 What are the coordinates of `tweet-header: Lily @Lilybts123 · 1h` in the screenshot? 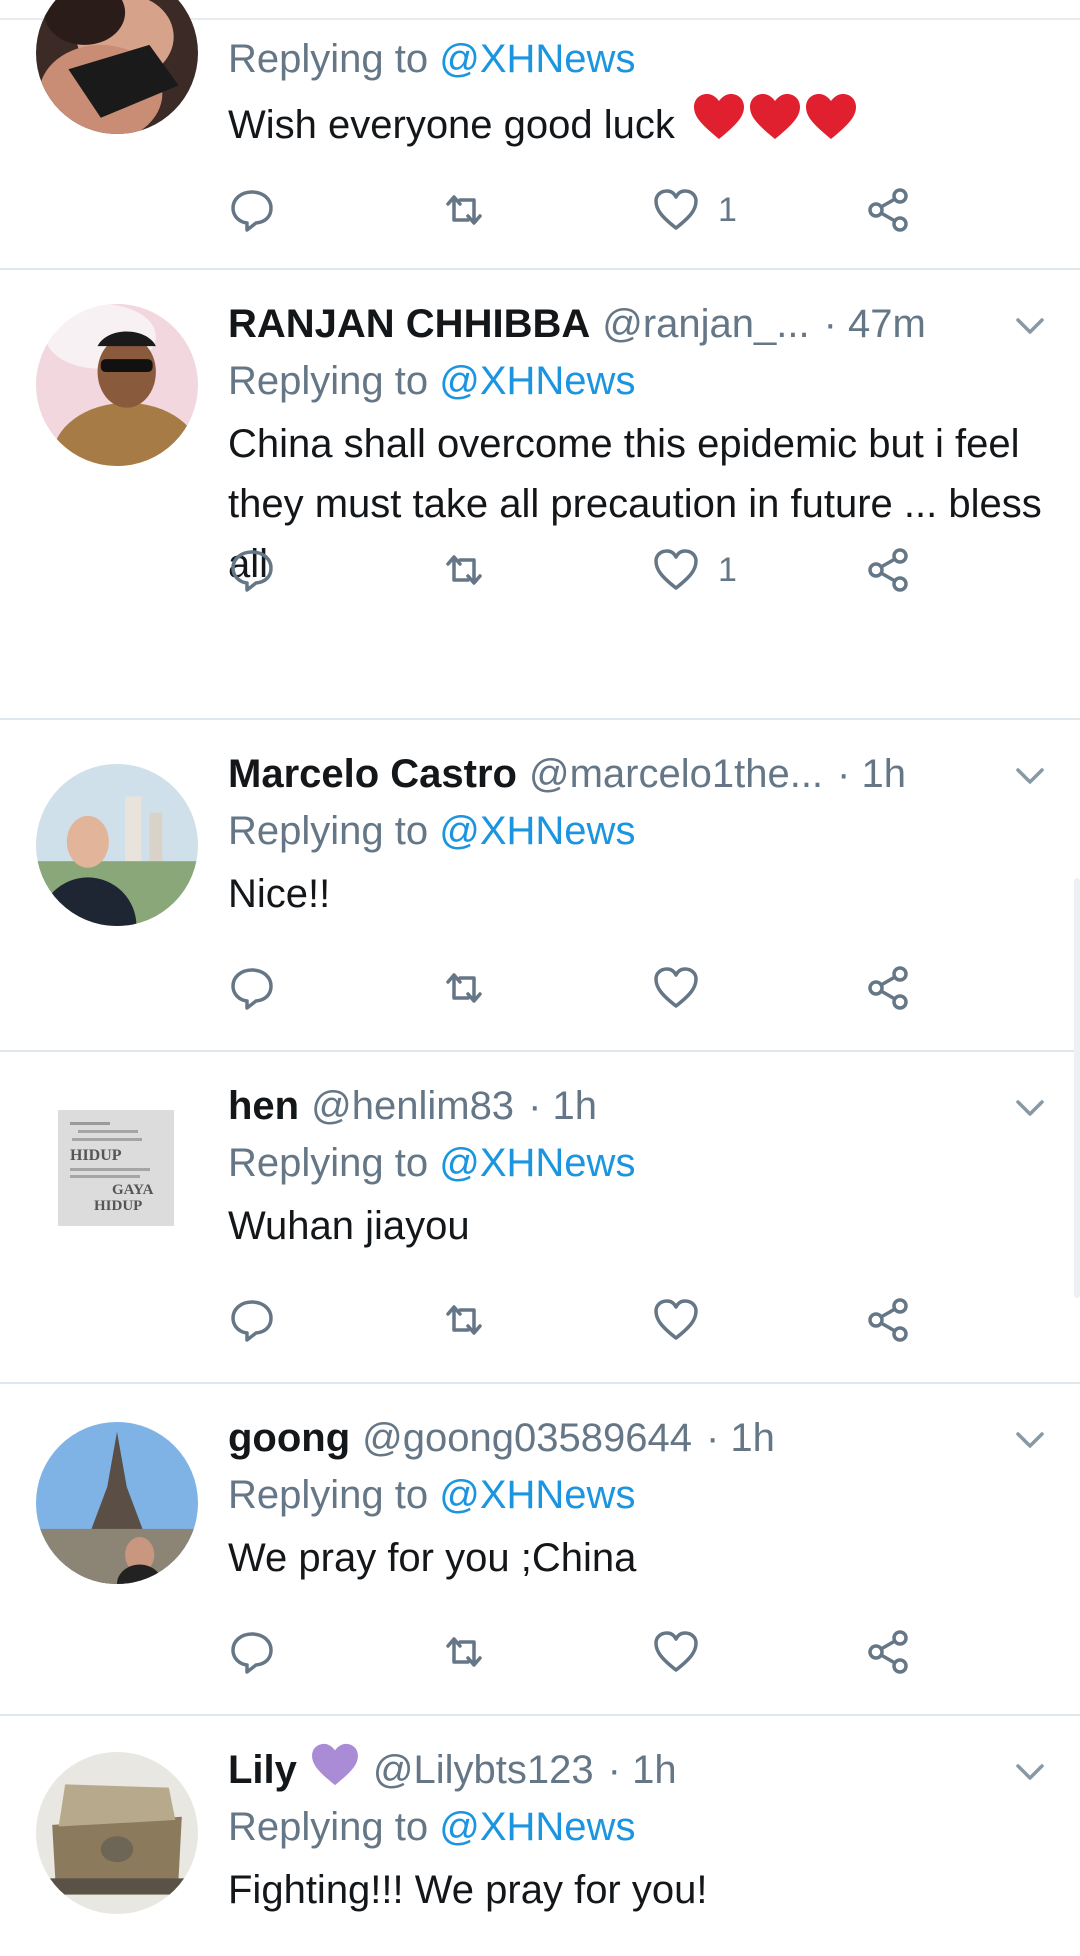 It's located at (639, 1768).